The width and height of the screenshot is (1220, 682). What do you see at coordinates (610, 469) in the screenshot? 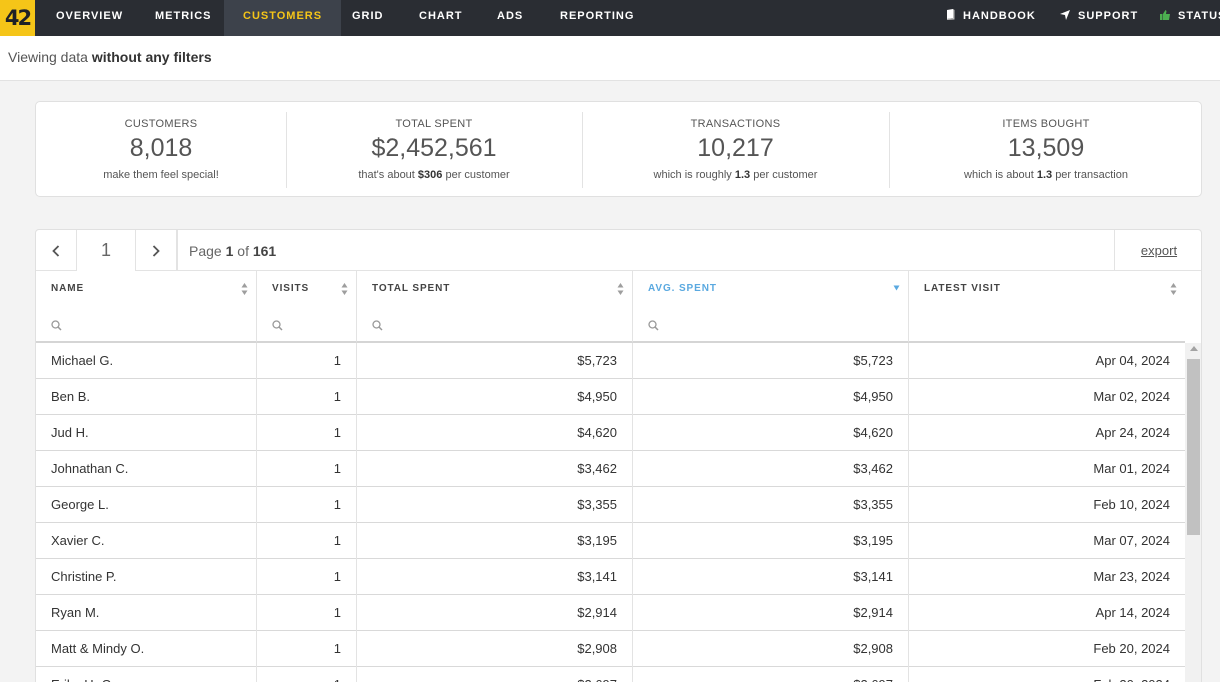
I see `table-row: Johnathan C. 1 $3,462 $3,462 Mar 01, 2024` at bounding box center [610, 469].